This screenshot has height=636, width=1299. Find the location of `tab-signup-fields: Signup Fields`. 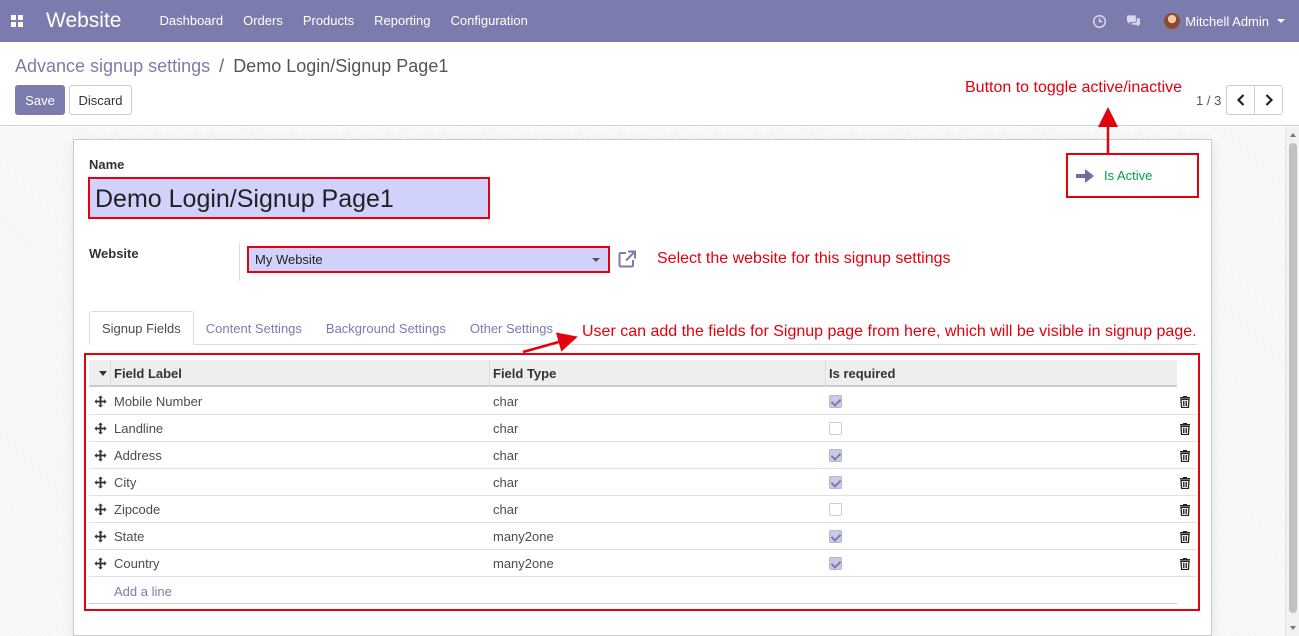

tab-signup-fields: Signup Fields is located at coordinates (141, 328).